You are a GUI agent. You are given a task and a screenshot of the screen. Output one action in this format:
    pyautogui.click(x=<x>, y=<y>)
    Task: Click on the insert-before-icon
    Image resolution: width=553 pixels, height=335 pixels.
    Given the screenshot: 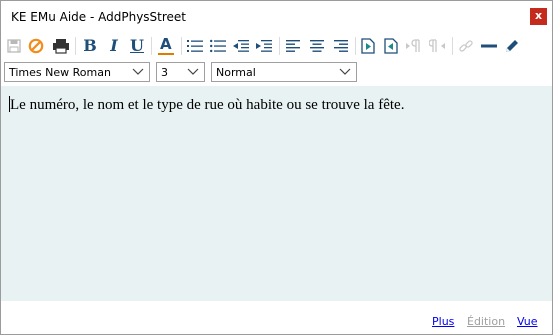 What is the action you would take?
    pyautogui.click(x=368, y=46)
    